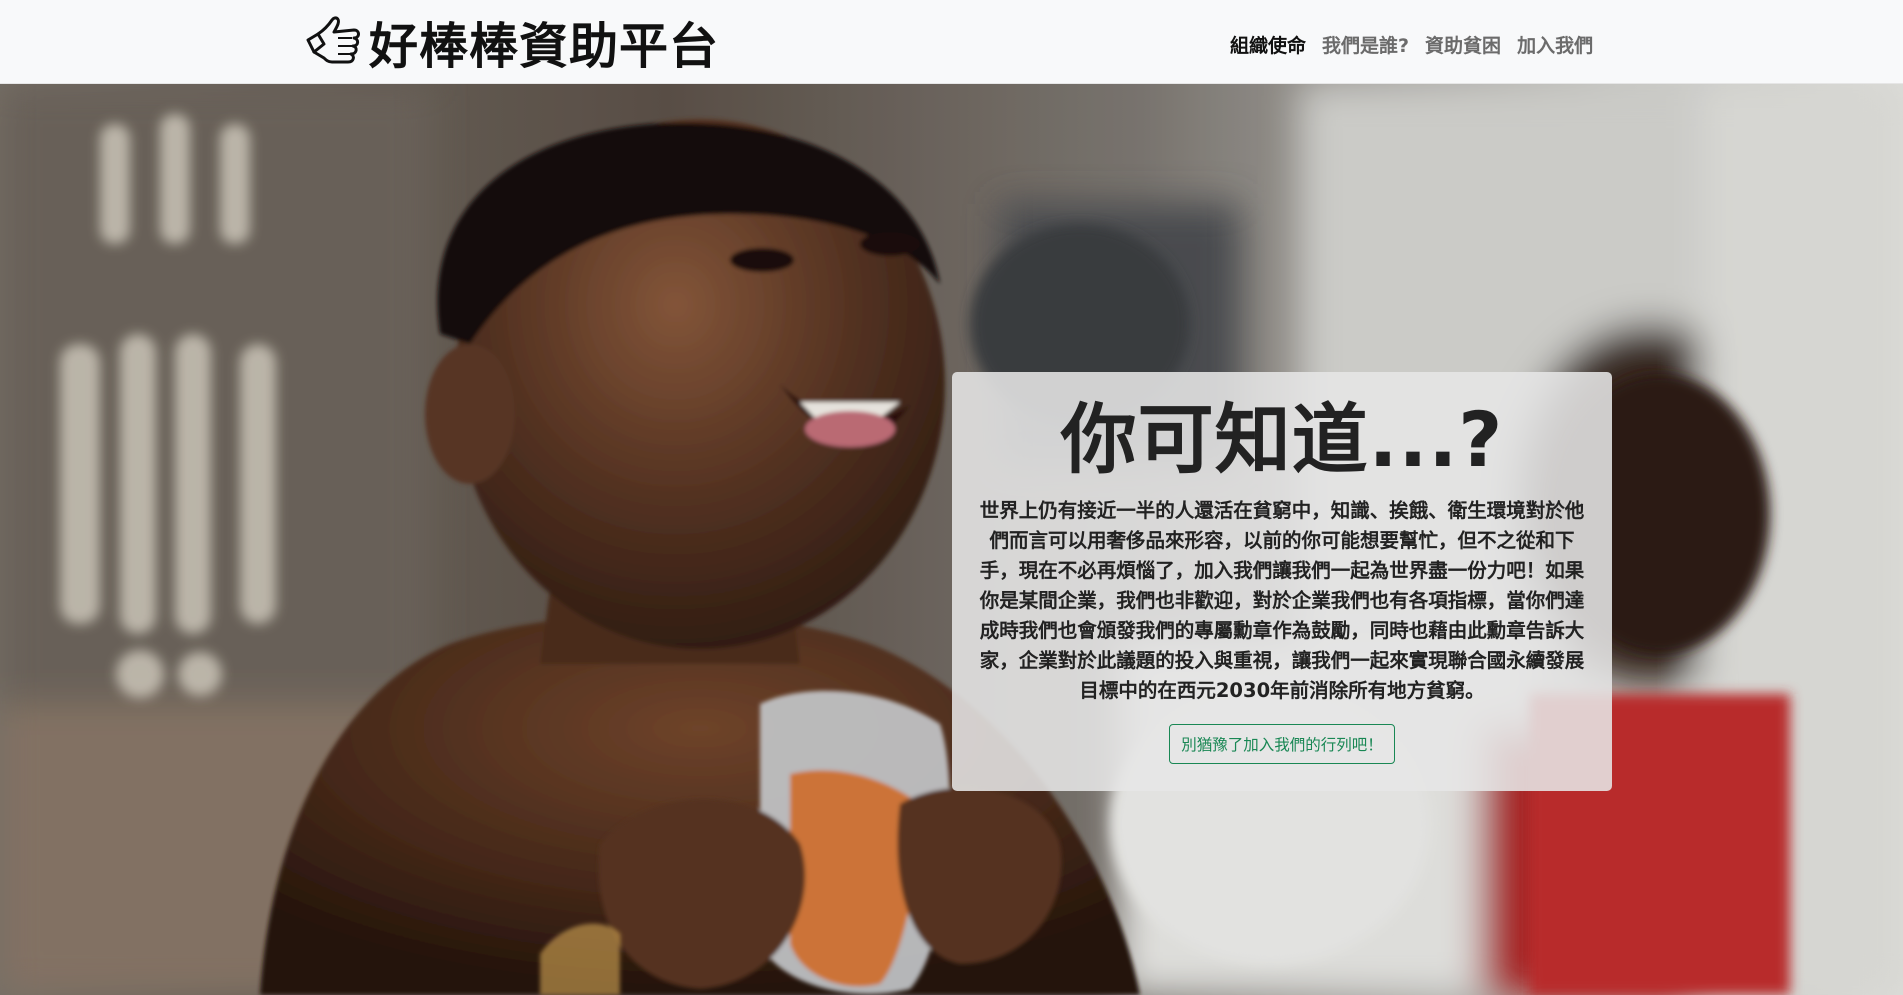 Image resolution: width=1903 pixels, height=995 pixels. I want to click on nav-link-join: 加入我們, so click(1555, 44).